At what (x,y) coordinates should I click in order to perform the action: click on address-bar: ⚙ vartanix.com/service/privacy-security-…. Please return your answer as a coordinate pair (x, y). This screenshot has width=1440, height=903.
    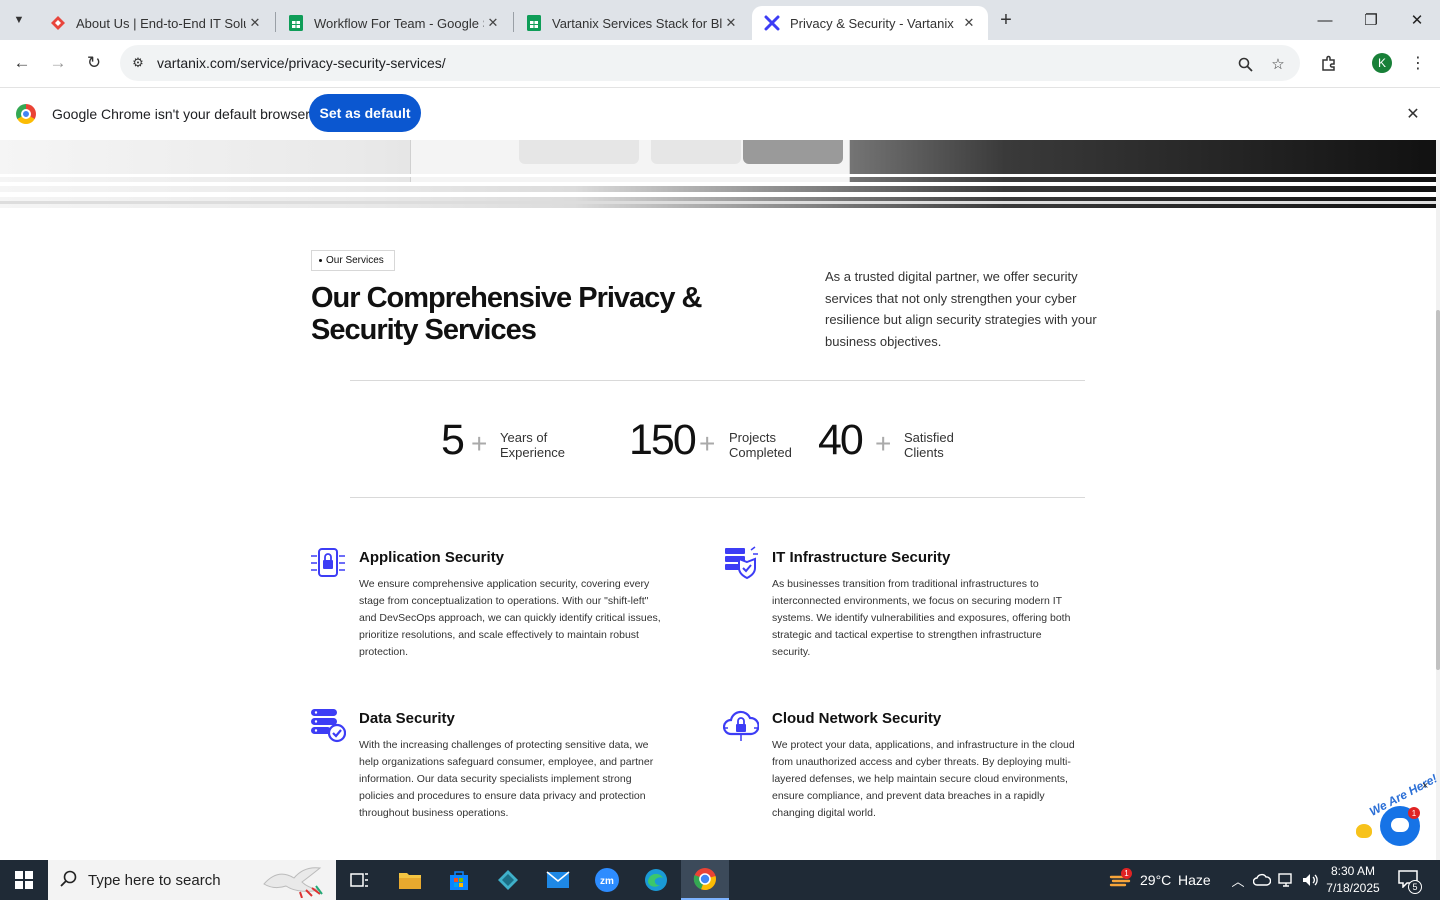
    Looking at the image, I should click on (710, 63).